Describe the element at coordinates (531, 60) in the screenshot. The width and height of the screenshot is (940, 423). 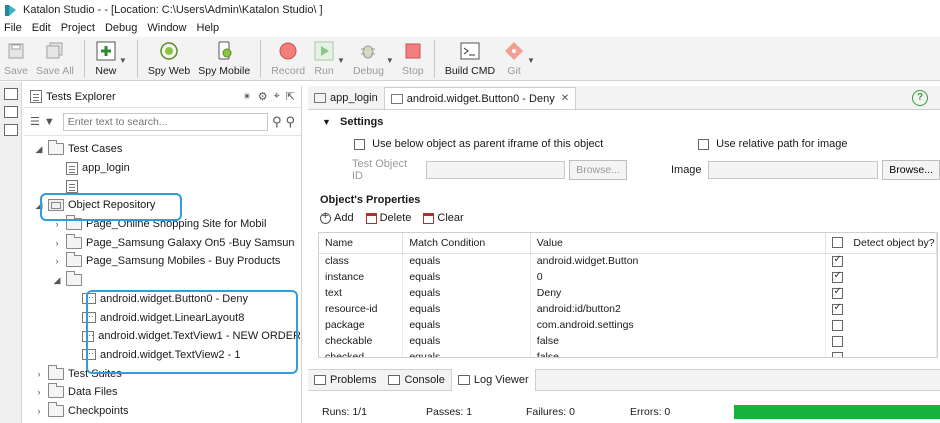
I see `git-dropdown-chevron-icon: ▼` at that location.